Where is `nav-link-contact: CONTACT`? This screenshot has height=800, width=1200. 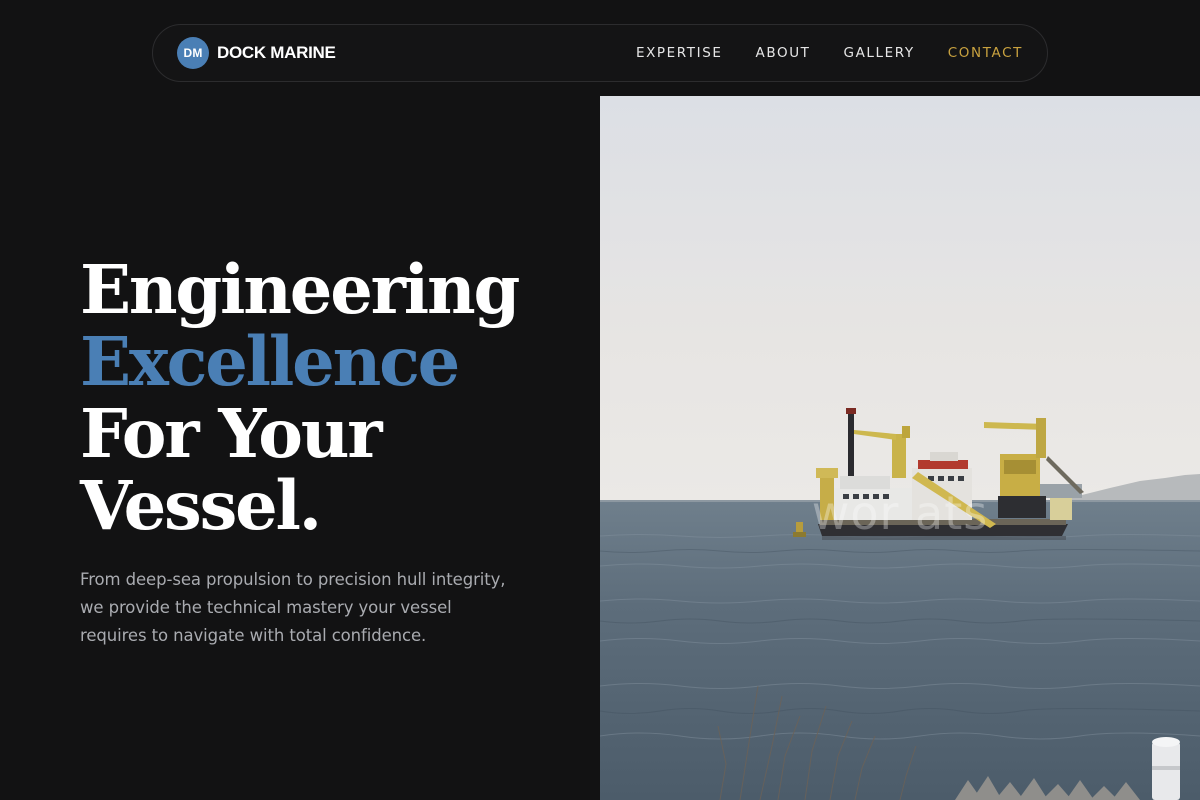 nav-link-contact: CONTACT is located at coordinates (985, 53).